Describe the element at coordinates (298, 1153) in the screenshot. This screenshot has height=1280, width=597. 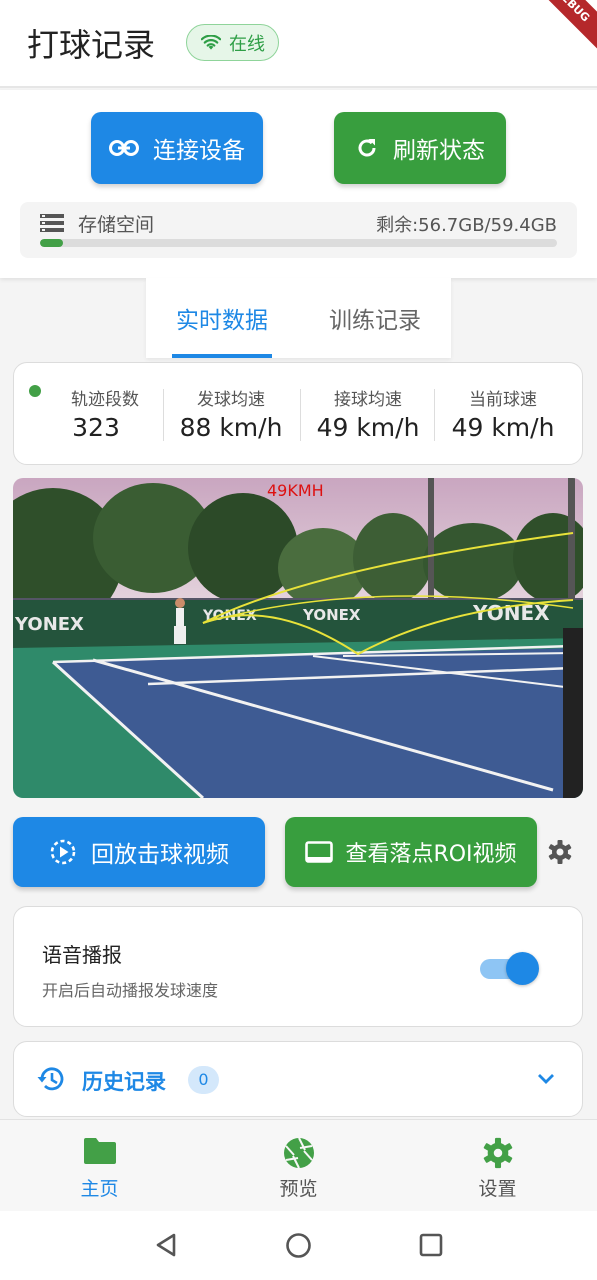
I see `camera-shutter-icon` at that location.